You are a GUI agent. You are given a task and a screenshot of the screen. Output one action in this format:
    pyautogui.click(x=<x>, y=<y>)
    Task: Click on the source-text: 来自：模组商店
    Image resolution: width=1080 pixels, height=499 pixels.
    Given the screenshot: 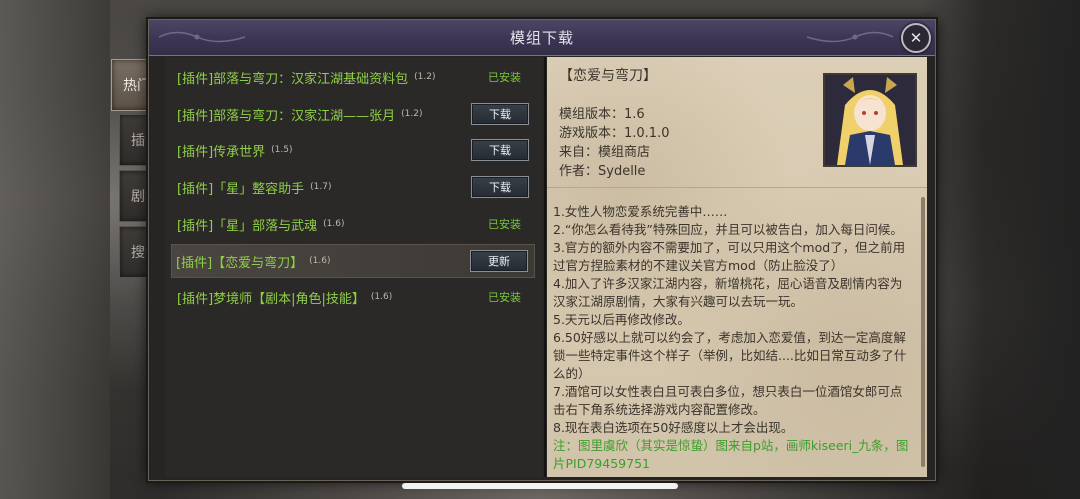 What is the action you would take?
    pyautogui.click(x=605, y=152)
    